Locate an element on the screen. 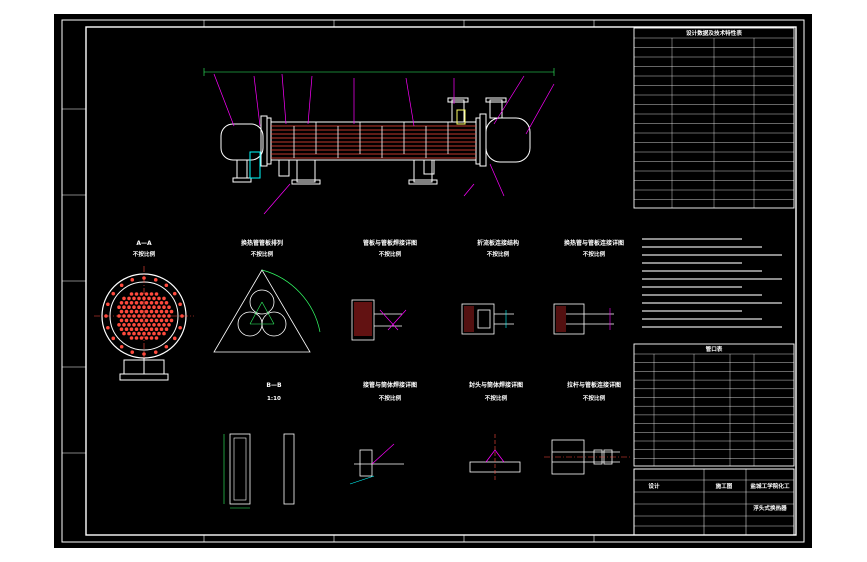 The image size is (867, 562). dimension-lines is located at coordinates (379, 72).